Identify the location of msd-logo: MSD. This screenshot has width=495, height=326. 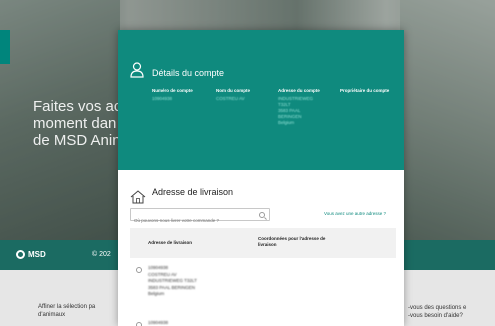
(31, 254).